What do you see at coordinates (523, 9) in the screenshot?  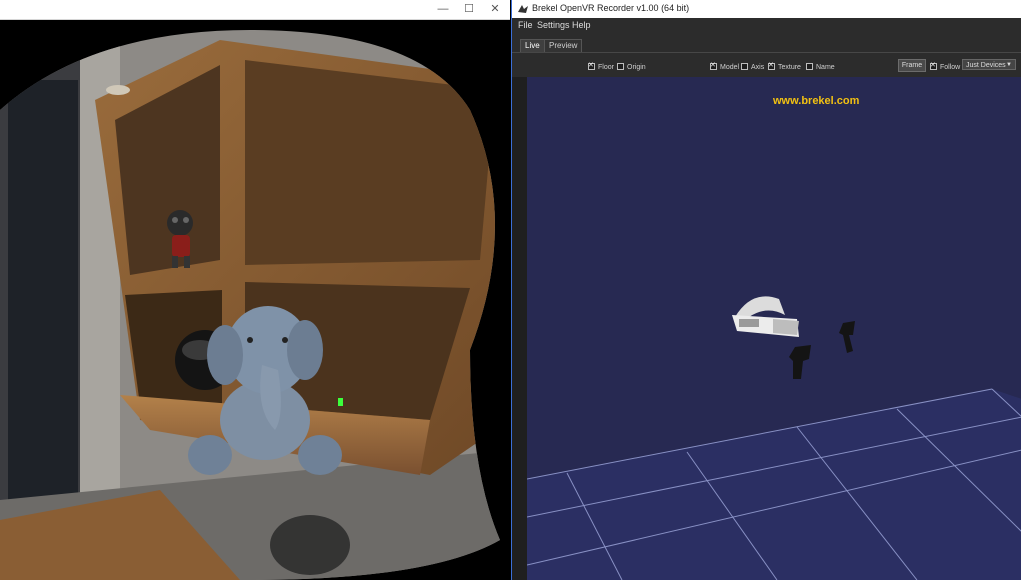 I see `brekel-app-icon` at bounding box center [523, 9].